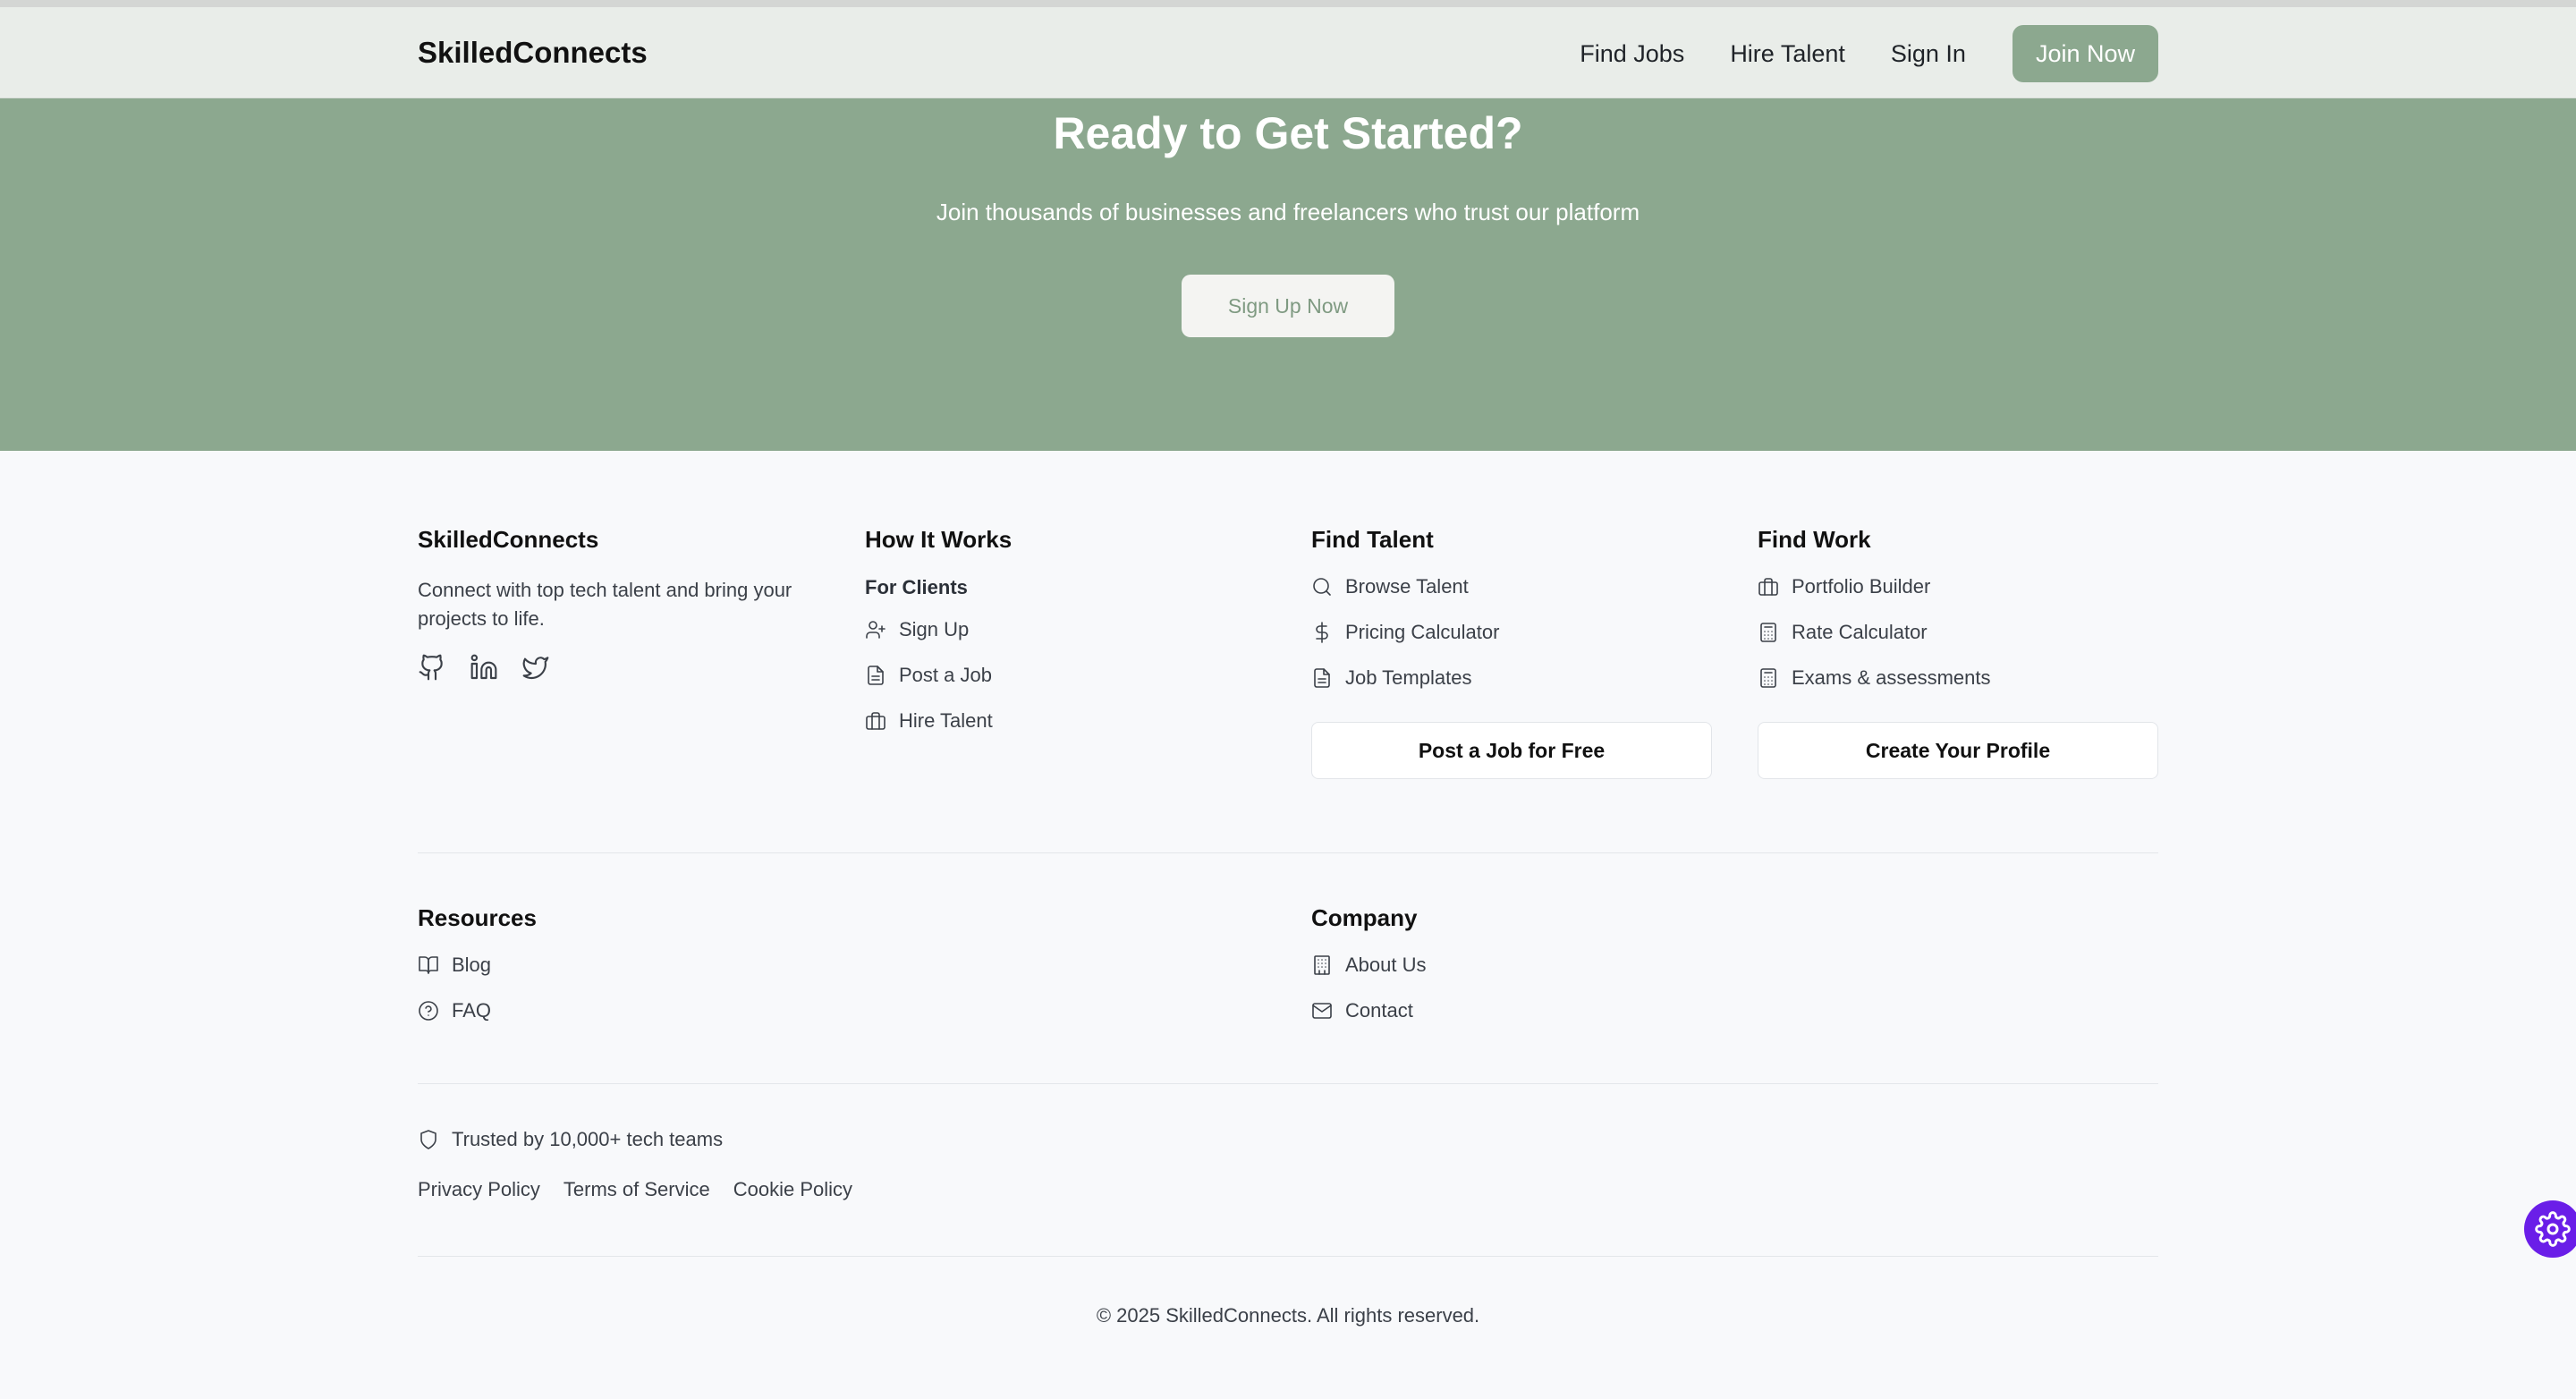  What do you see at coordinates (1511, 1010) in the screenshot?
I see `footer-link-contact: Contact` at bounding box center [1511, 1010].